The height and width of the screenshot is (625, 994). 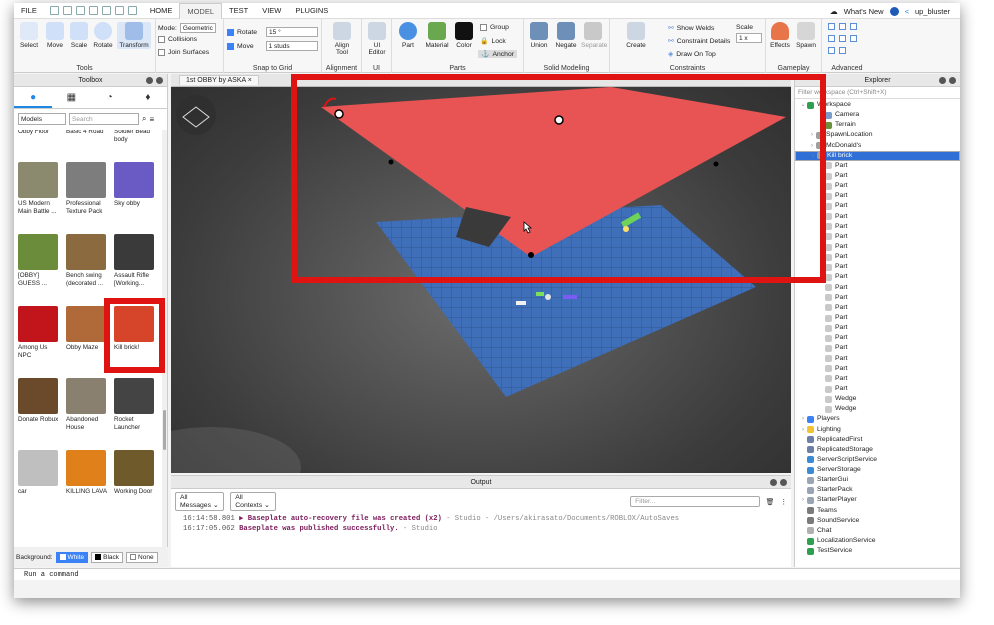 What do you see at coordinates (877, 521) in the screenshot?
I see `explorer-row: SoundService` at bounding box center [877, 521].